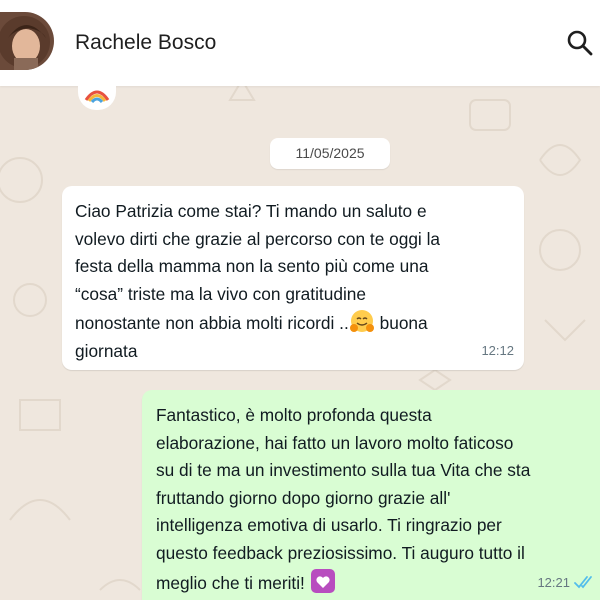 The width and height of the screenshot is (600, 600). I want to click on sticker-message, so click(97, 95).